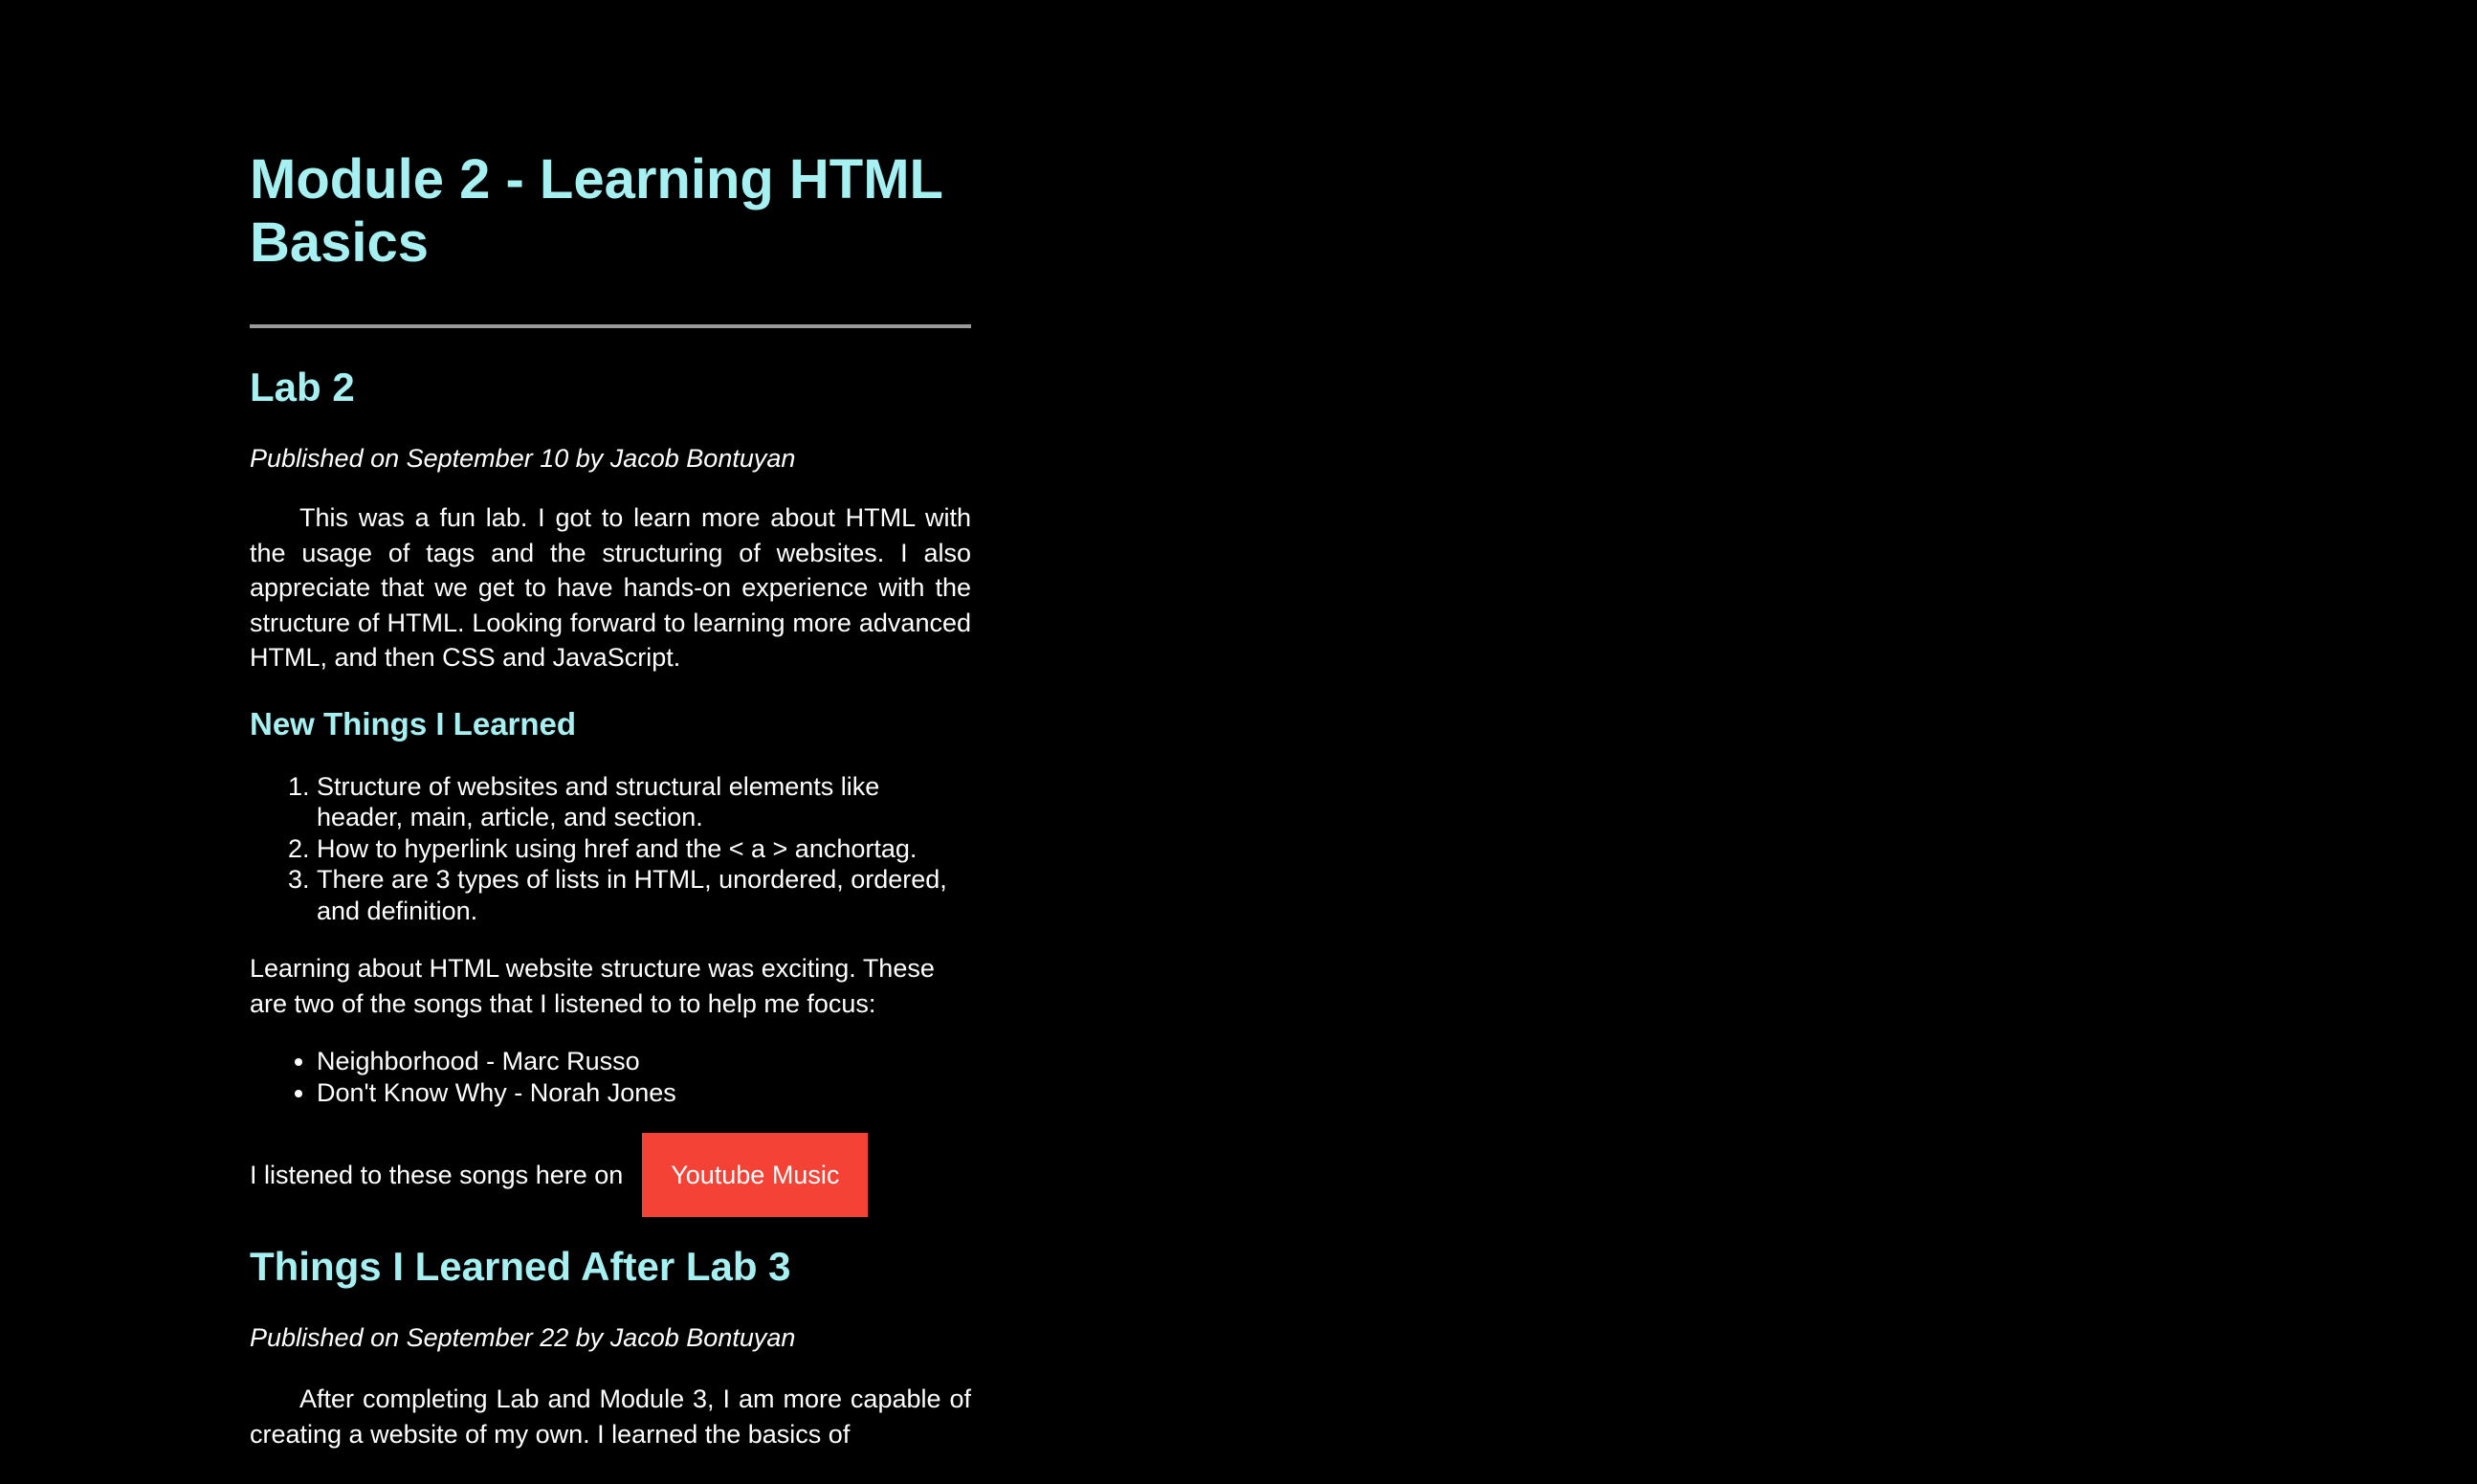 The width and height of the screenshot is (2477, 1484). I want to click on horizontal-rule, so click(611, 326).